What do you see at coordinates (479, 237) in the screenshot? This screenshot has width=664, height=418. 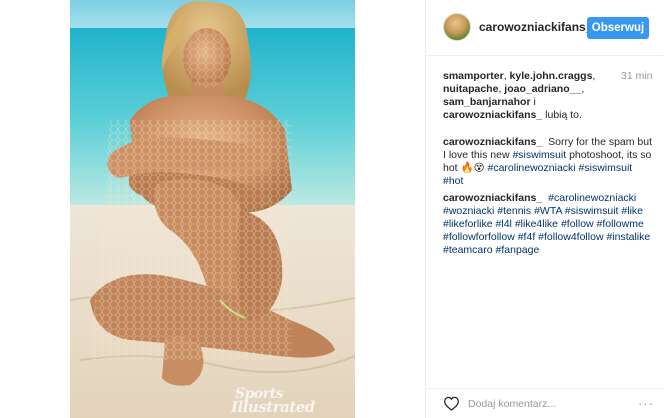 I see `hashtag: #followforfollow` at bounding box center [479, 237].